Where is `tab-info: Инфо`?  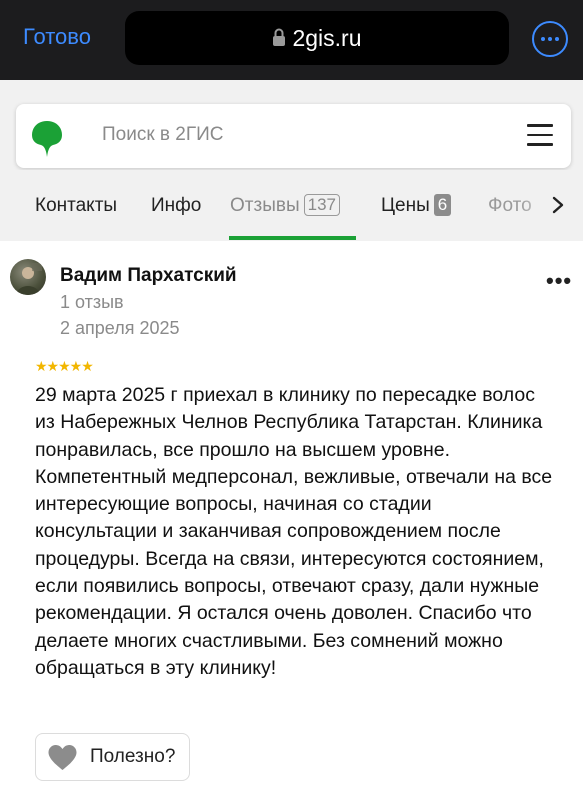 tab-info: Инфо is located at coordinates (176, 206).